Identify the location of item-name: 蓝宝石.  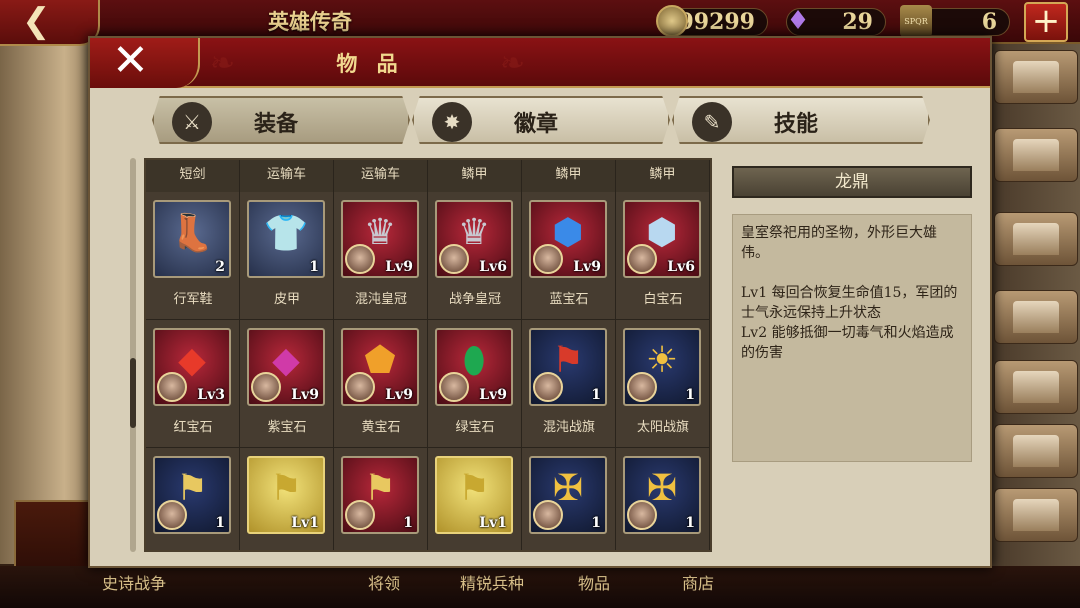
(569, 299).